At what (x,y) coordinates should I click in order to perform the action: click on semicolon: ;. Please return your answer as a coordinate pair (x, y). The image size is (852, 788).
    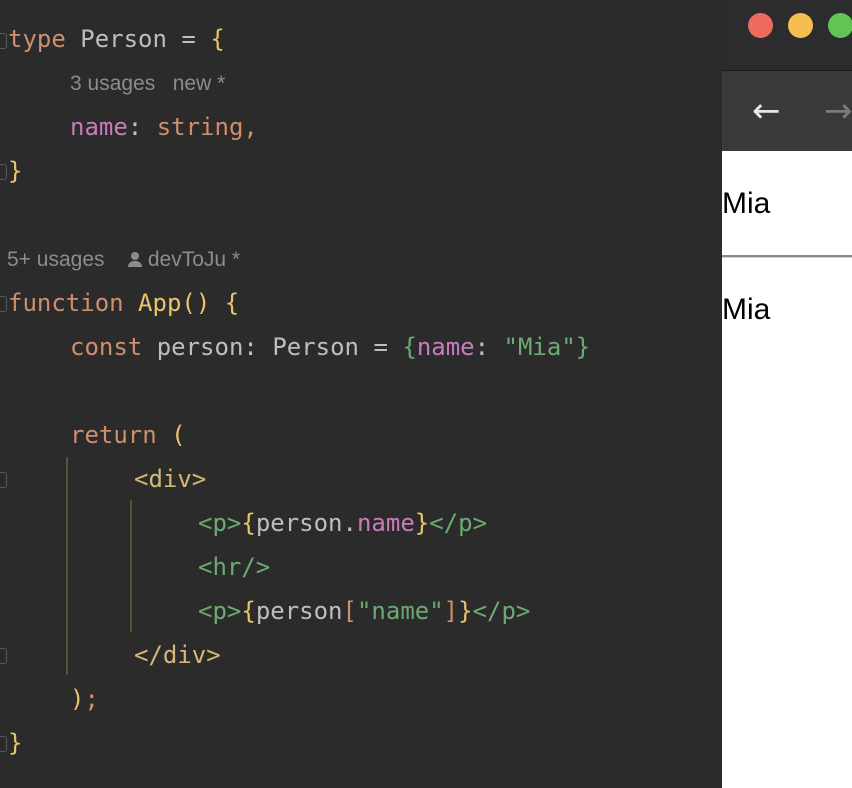
    Looking at the image, I should click on (91, 699).